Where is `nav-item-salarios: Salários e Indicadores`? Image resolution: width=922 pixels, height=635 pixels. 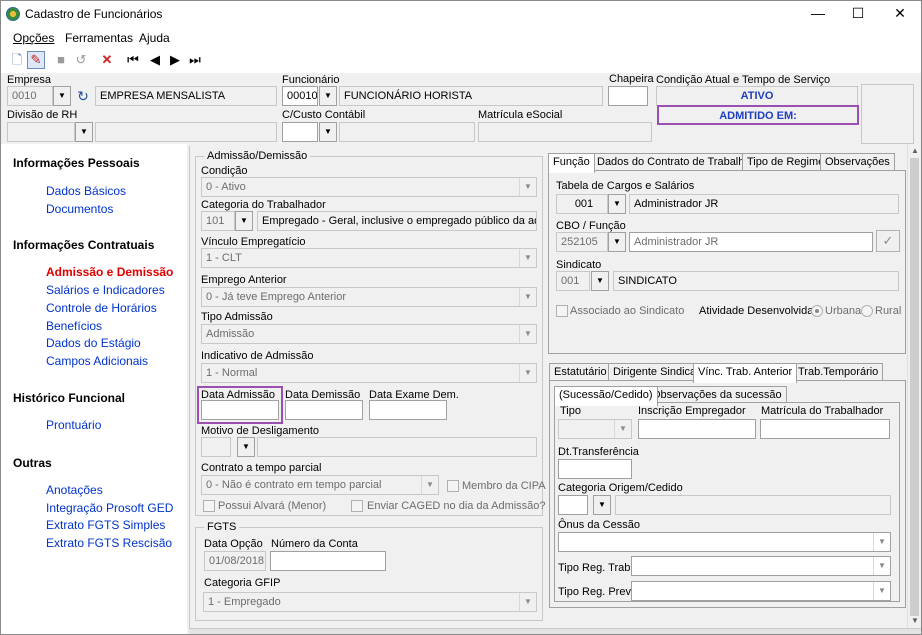 nav-item-salarios: Salários e Indicadores is located at coordinates (105, 290).